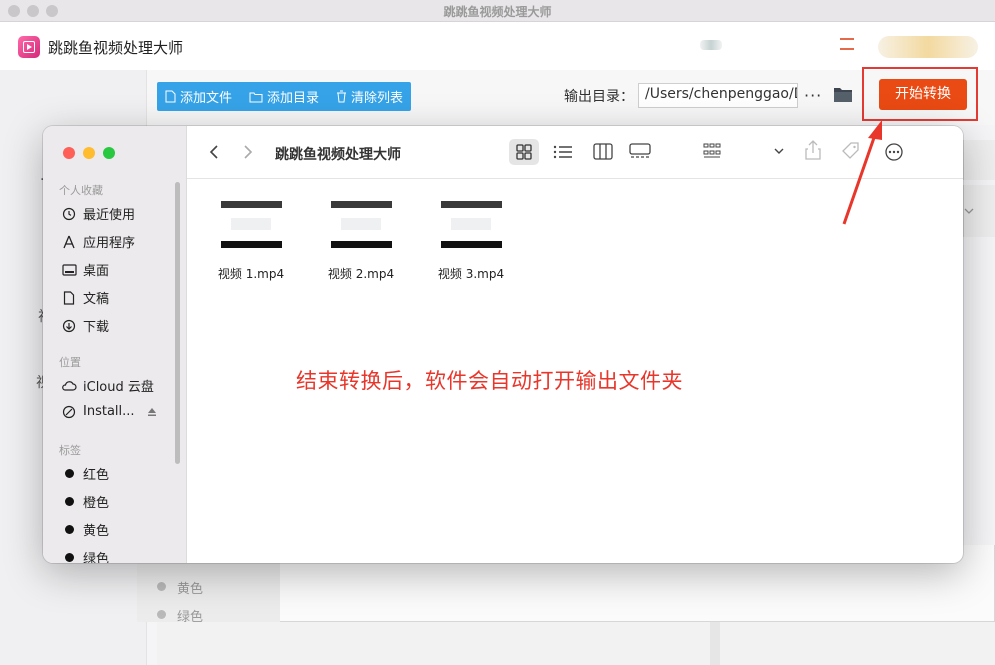  What do you see at coordinates (70, 362) in the screenshot?
I see `locations-header: 位置` at bounding box center [70, 362].